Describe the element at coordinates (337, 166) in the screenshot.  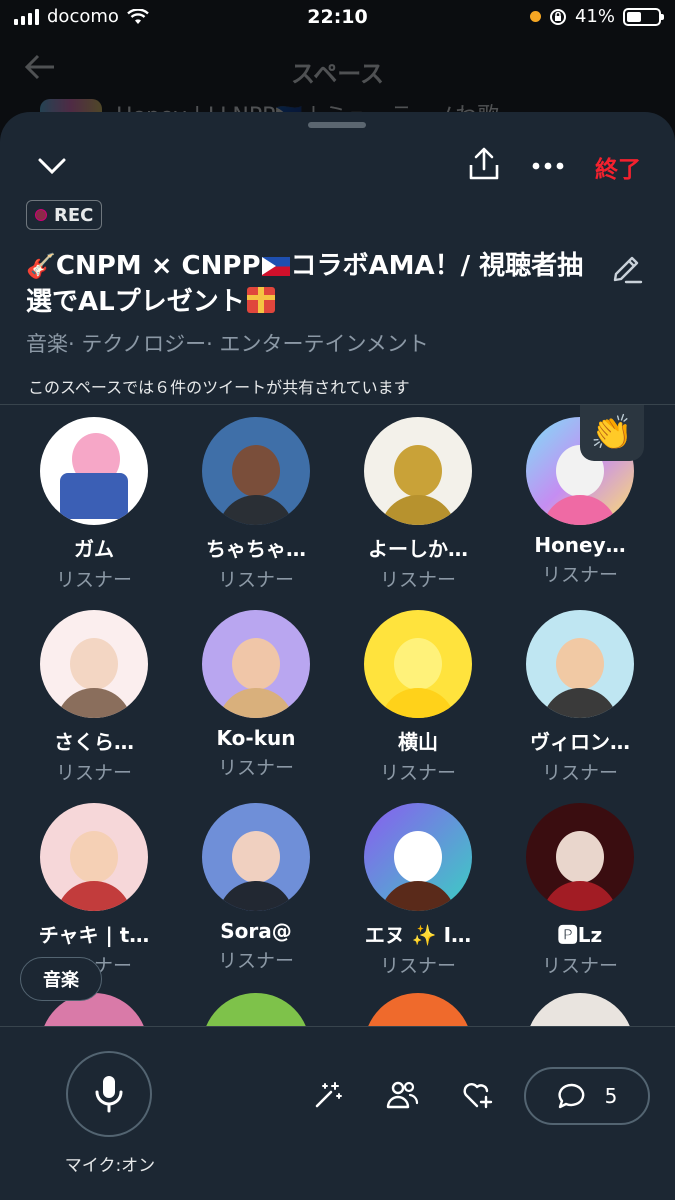
I see `sheet-toolbar: 終了` at that location.